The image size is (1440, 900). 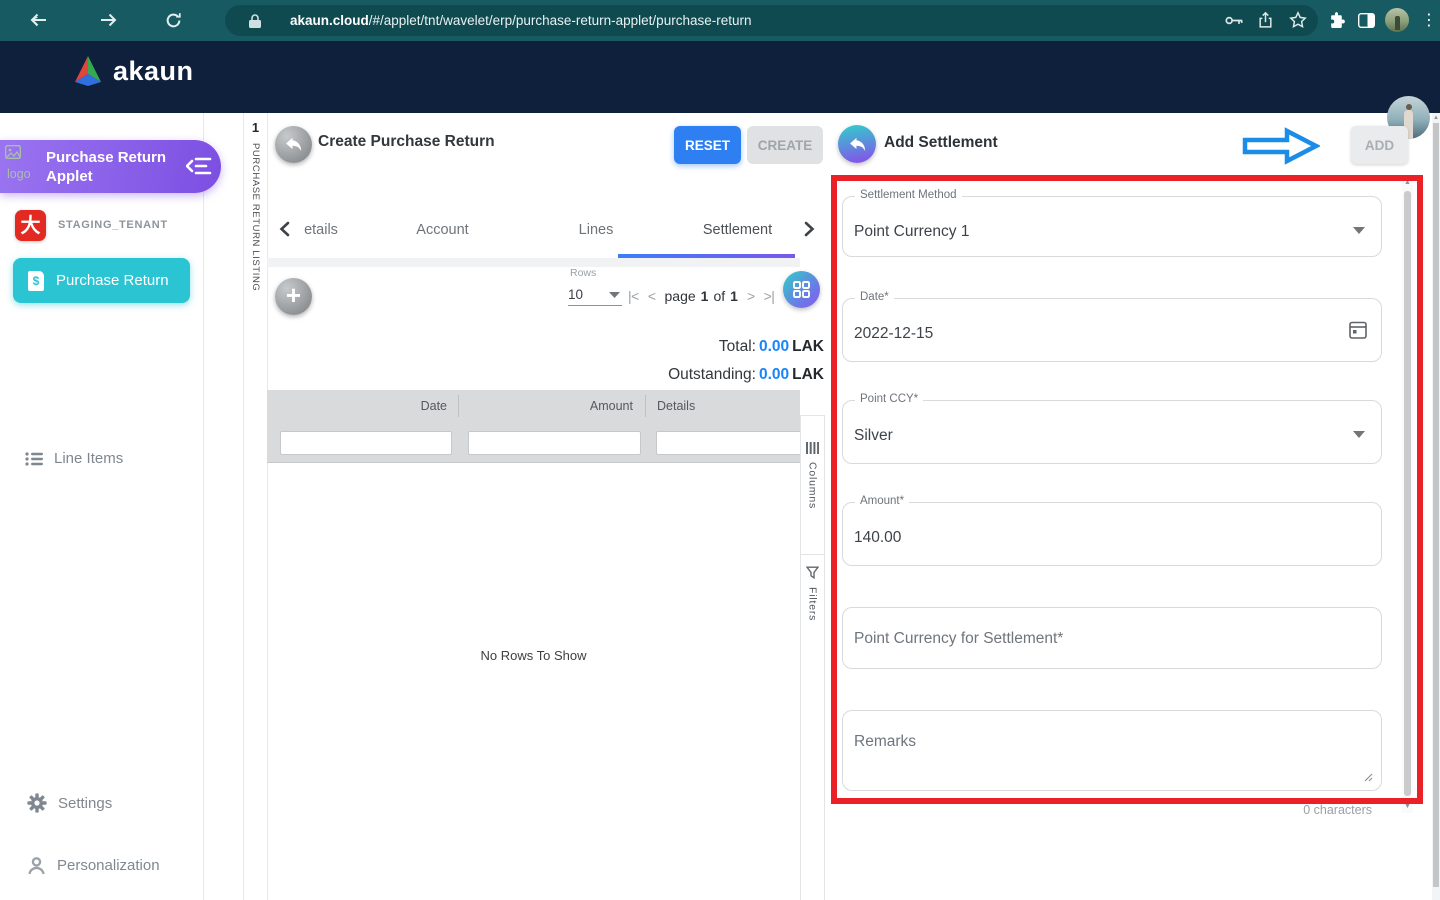 I want to click on rows-per-page-select: 10, so click(x=595, y=296).